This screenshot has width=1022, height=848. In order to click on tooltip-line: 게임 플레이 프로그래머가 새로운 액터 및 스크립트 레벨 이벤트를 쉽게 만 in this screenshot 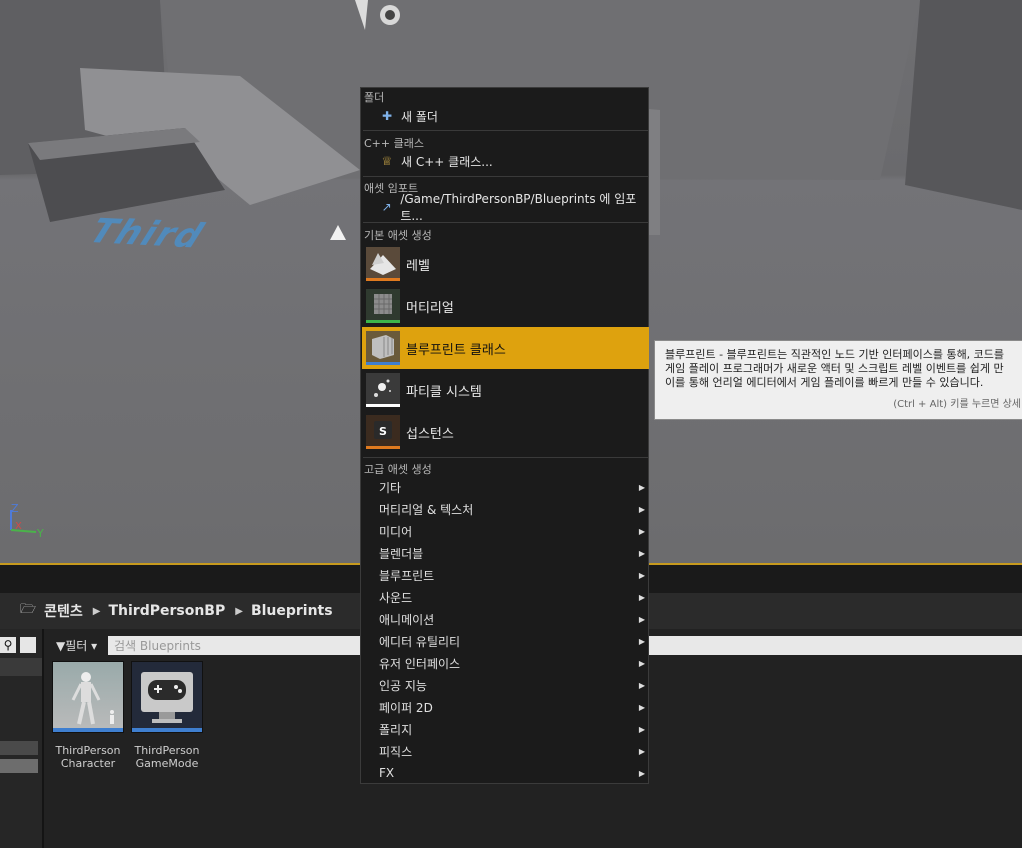, I will do `click(834, 368)`.